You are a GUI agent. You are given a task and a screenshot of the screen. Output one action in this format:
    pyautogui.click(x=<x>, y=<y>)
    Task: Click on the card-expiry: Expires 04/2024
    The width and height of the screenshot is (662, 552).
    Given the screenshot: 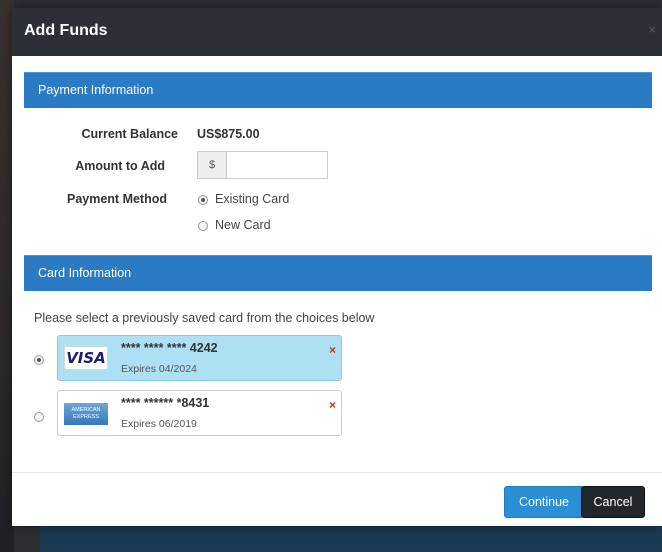 What is the action you would take?
    pyautogui.click(x=159, y=369)
    